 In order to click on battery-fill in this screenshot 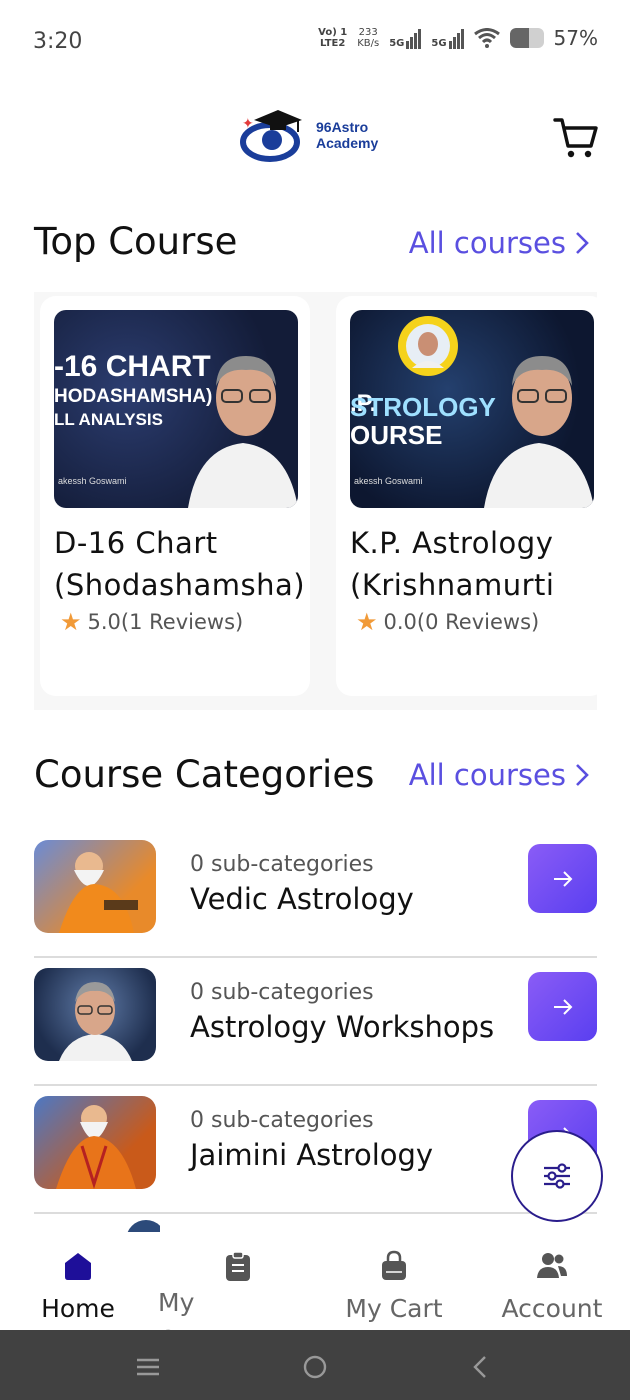, I will do `click(519, 38)`.